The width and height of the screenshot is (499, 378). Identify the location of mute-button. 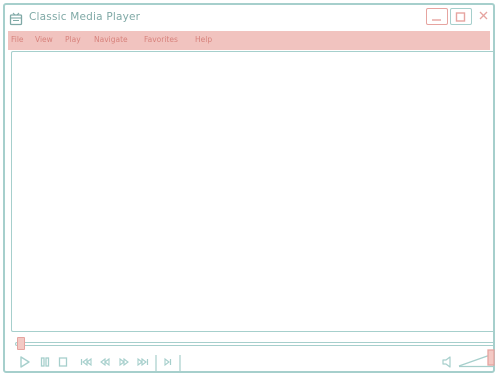
(447, 362).